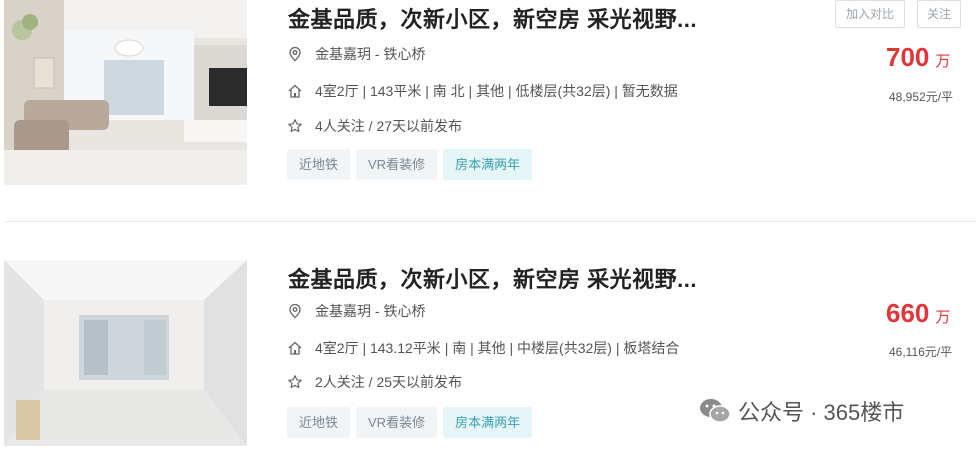 Image resolution: width=976 pixels, height=451 pixels. Describe the element at coordinates (921, 352) in the screenshot. I see `unit-price: 46,116元/平` at that location.